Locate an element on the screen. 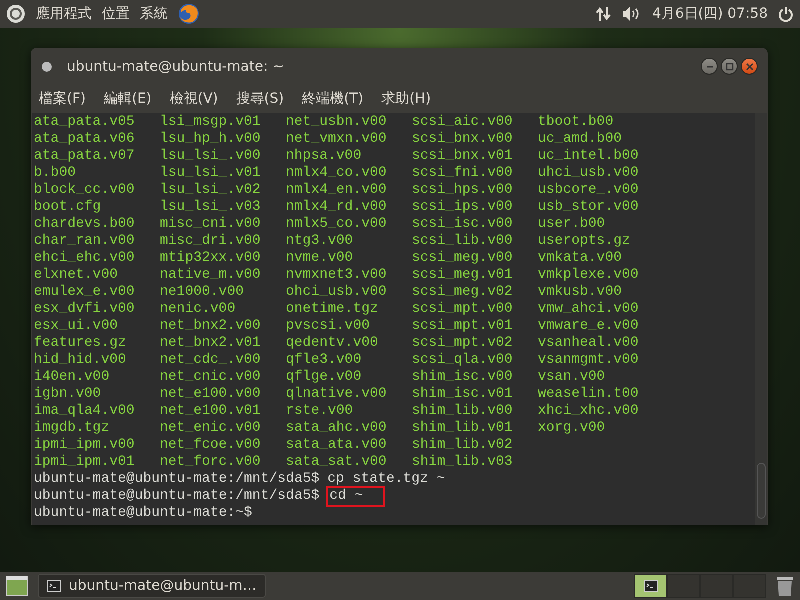 Image resolution: width=800 pixels, height=600 pixels. file-name: net_cnic.v00 is located at coordinates (211, 377).